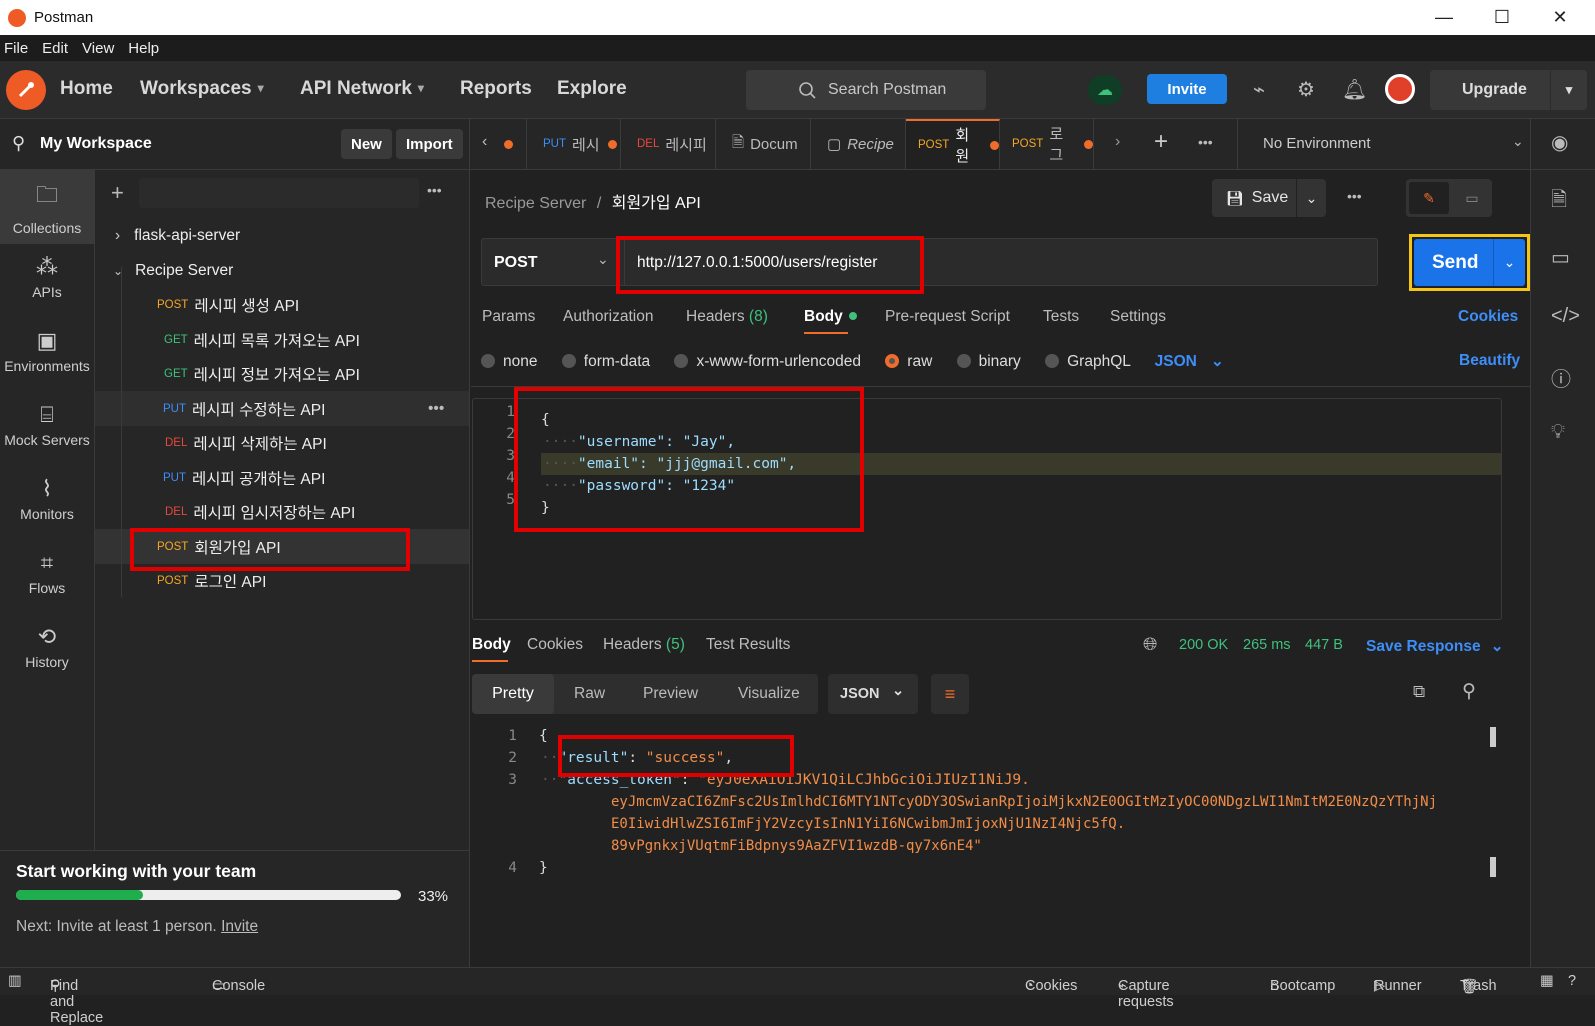  Describe the element at coordinates (47, 504) in the screenshot. I see `rail-monitors: ⌇ Monitors` at that location.